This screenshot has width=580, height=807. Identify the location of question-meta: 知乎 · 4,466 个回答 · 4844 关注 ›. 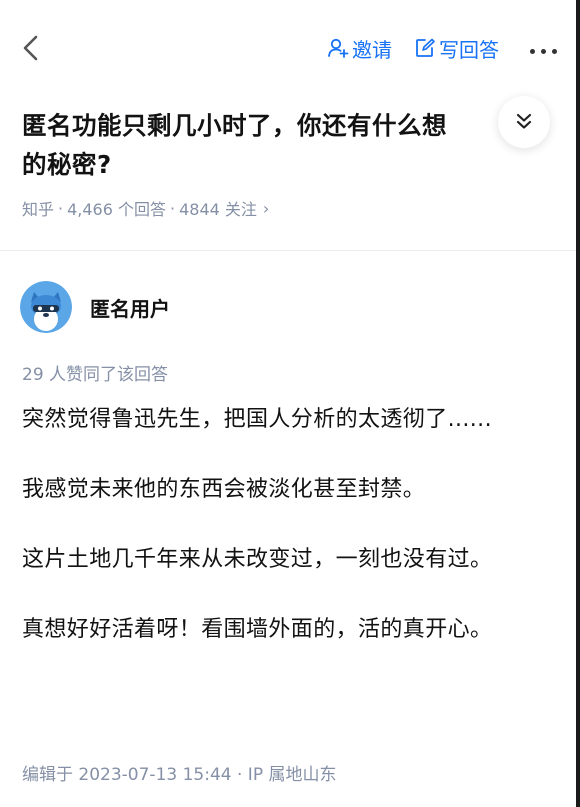
(272, 208).